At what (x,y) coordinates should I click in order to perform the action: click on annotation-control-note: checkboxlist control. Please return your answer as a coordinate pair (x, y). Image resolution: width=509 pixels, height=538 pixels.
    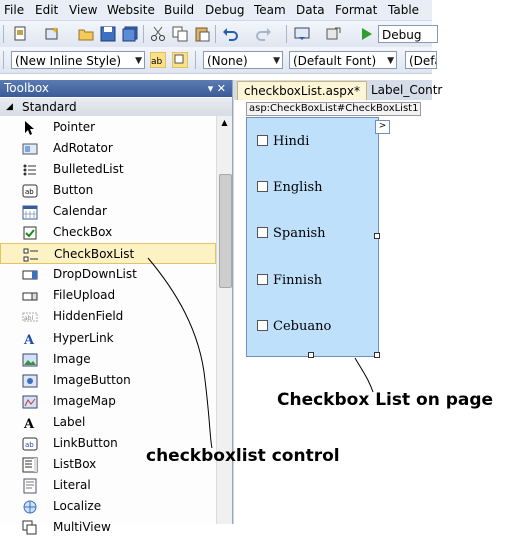
    Looking at the image, I should click on (243, 456).